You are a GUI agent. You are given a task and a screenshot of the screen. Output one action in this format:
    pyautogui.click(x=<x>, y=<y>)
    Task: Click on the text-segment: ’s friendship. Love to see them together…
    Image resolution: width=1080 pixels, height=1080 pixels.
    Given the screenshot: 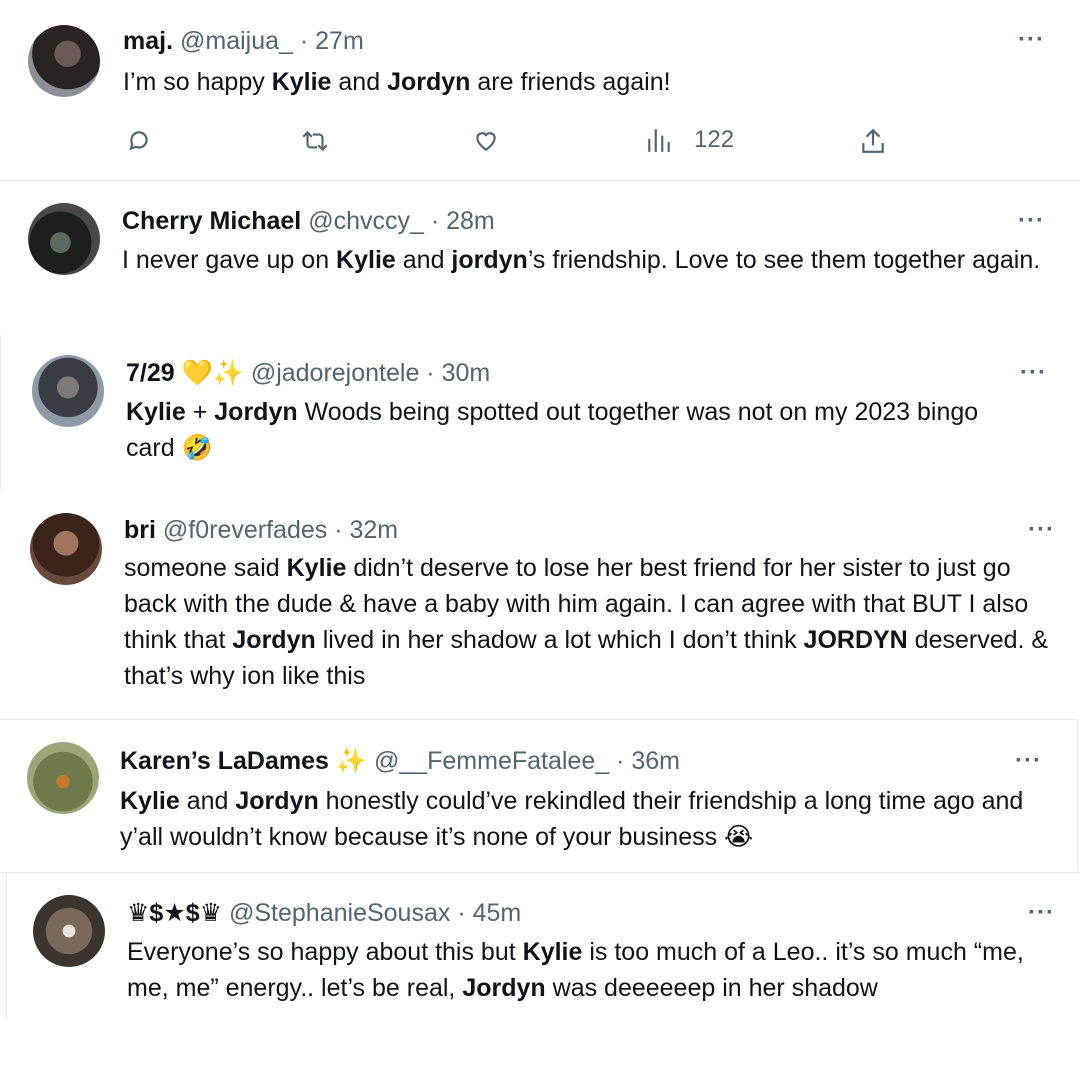 What is the action you would take?
    pyautogui.click(x=784, y=260)
    